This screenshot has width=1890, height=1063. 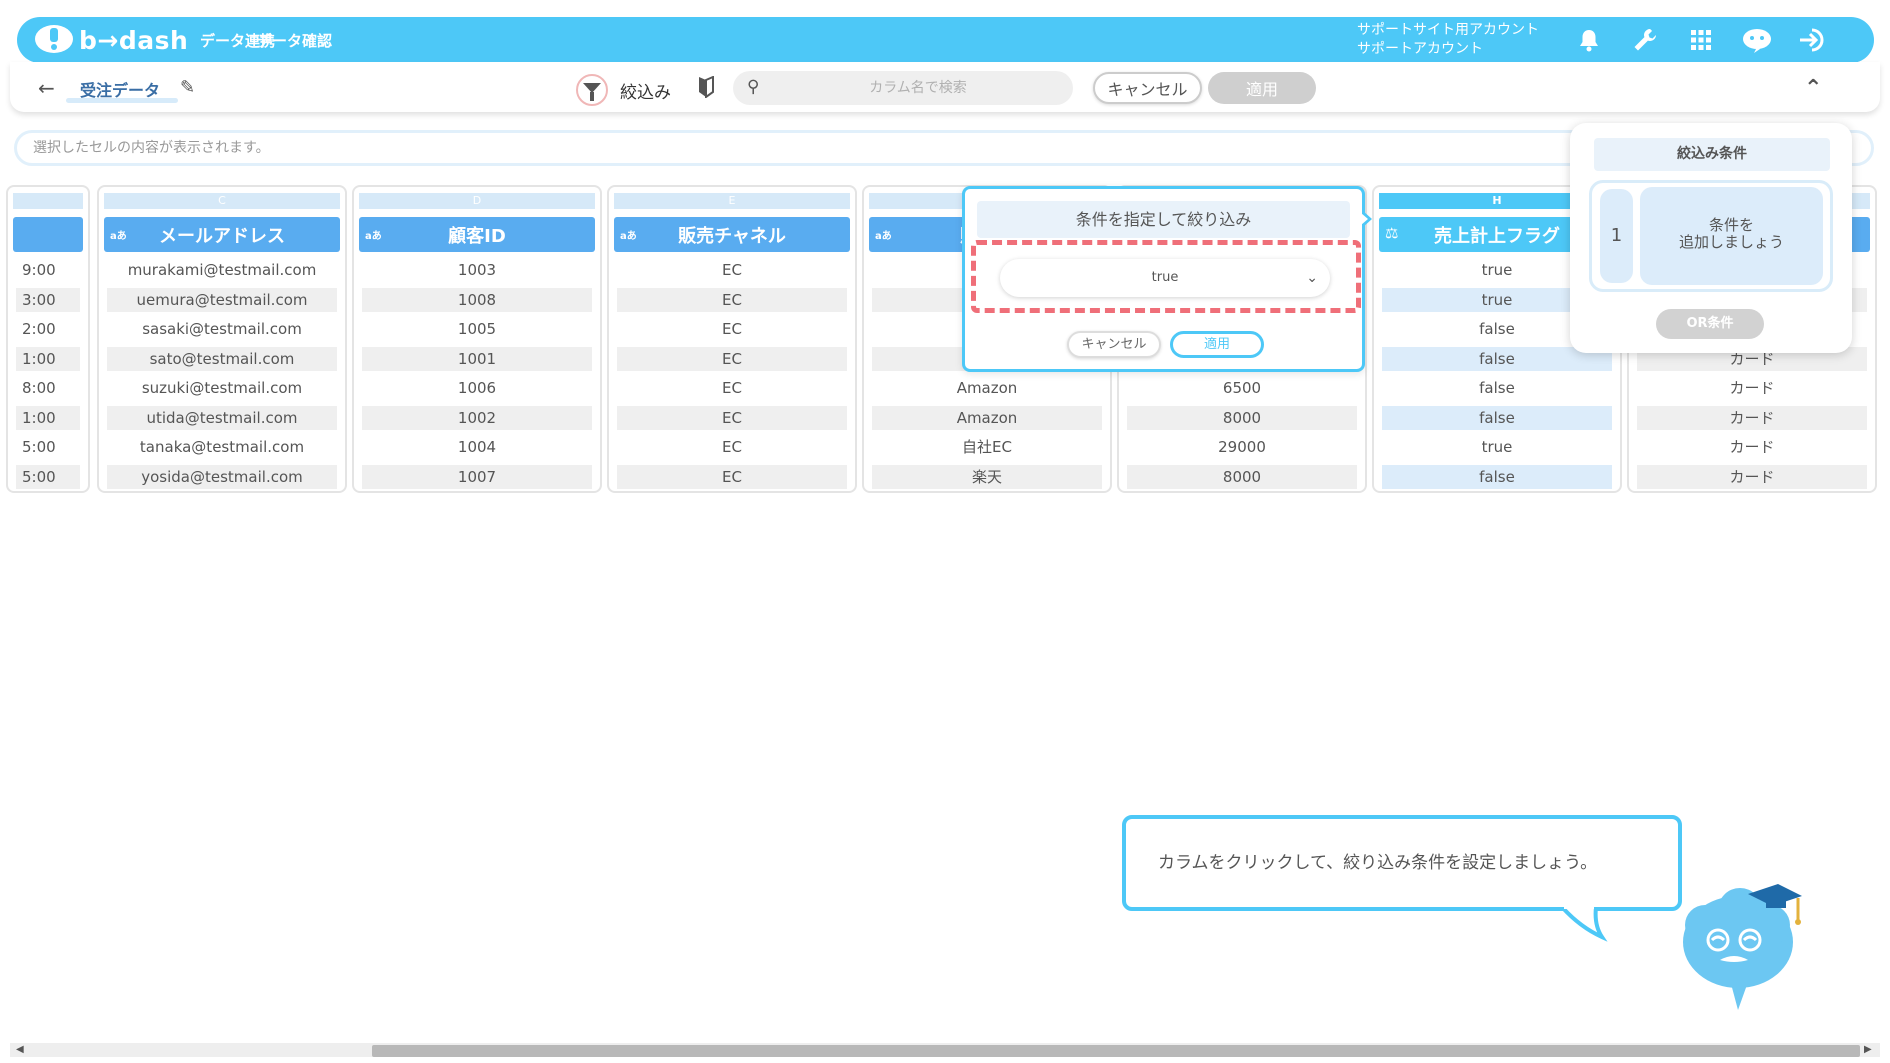 What do you see at coordinates (477, 359) in the screenshot?
I see `table-cell: 1001` at bounding box center [477, 359].